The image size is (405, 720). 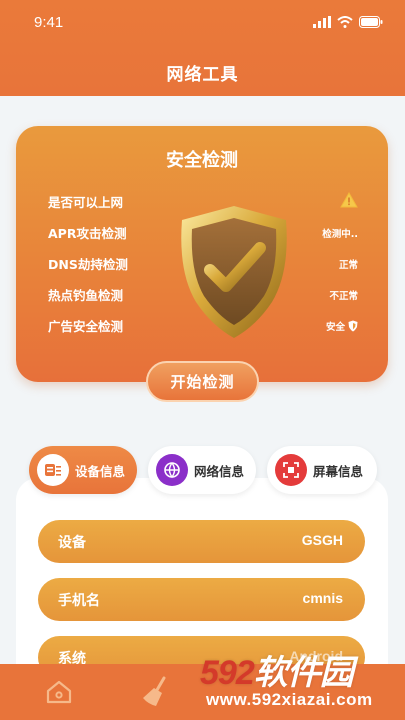 What do you see at coordinates (234, 272) in the screenshot?
I see `security-shield-icon` at bounding box center [234, 272].